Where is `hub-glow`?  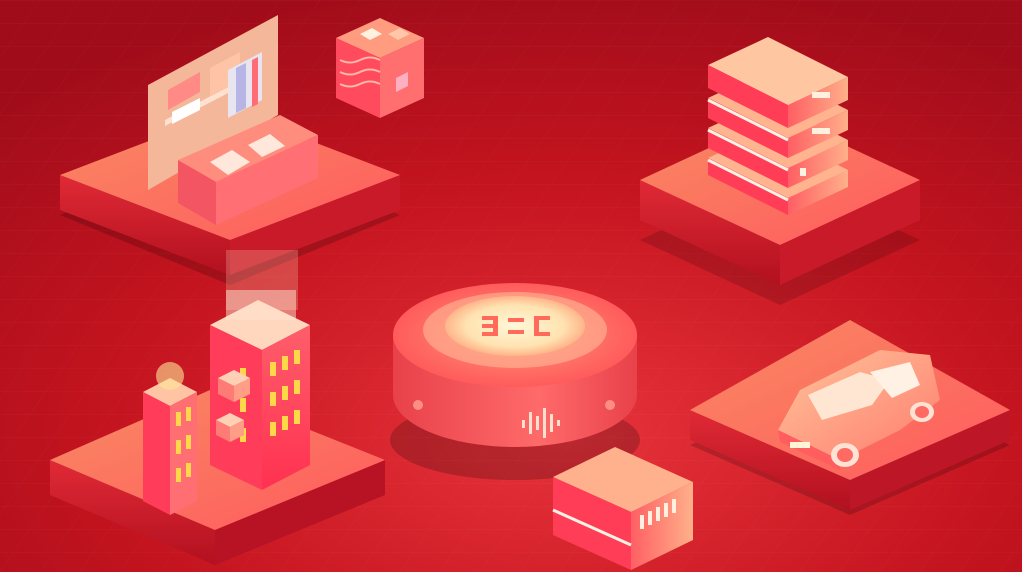
hub-glow is located at coordinates (515, 326).